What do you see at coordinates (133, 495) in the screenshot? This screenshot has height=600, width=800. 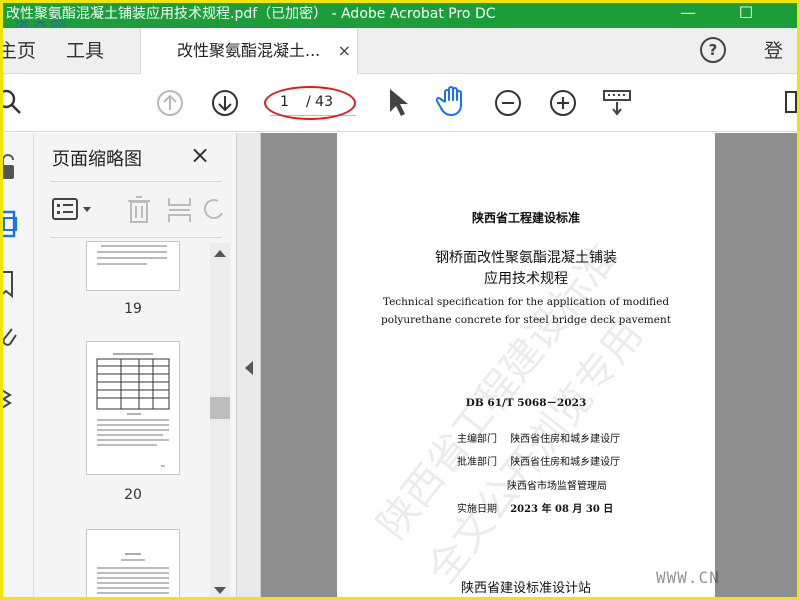 I see `thumbnail-page-number: 20` at bounding box center [133, 495].